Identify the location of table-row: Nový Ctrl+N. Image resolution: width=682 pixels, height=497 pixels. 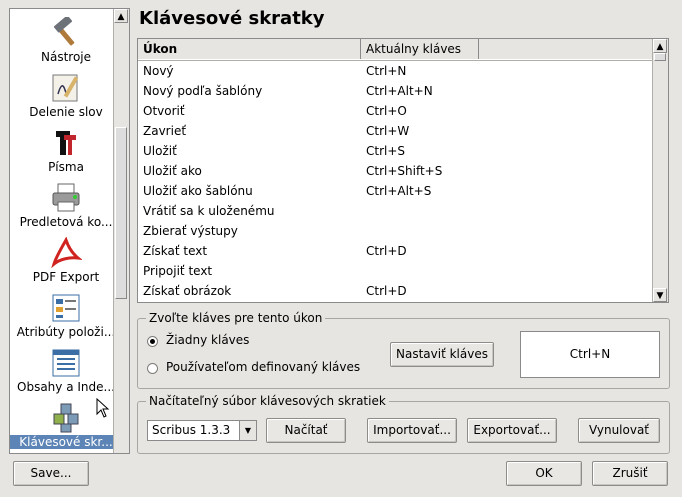
(396, 71).